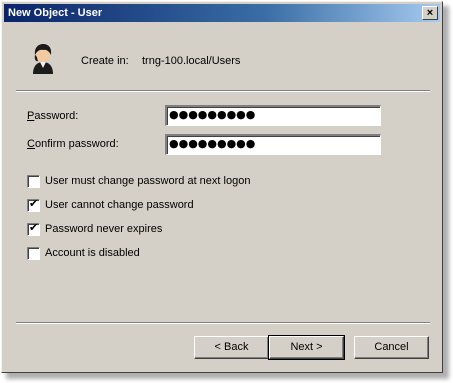 This screenshot has width=453, height=383. What do you see at coordinates (148, 181) in the screenshot?
I see `option-label: User must change password at next logon` at bounding box center [148, 181].